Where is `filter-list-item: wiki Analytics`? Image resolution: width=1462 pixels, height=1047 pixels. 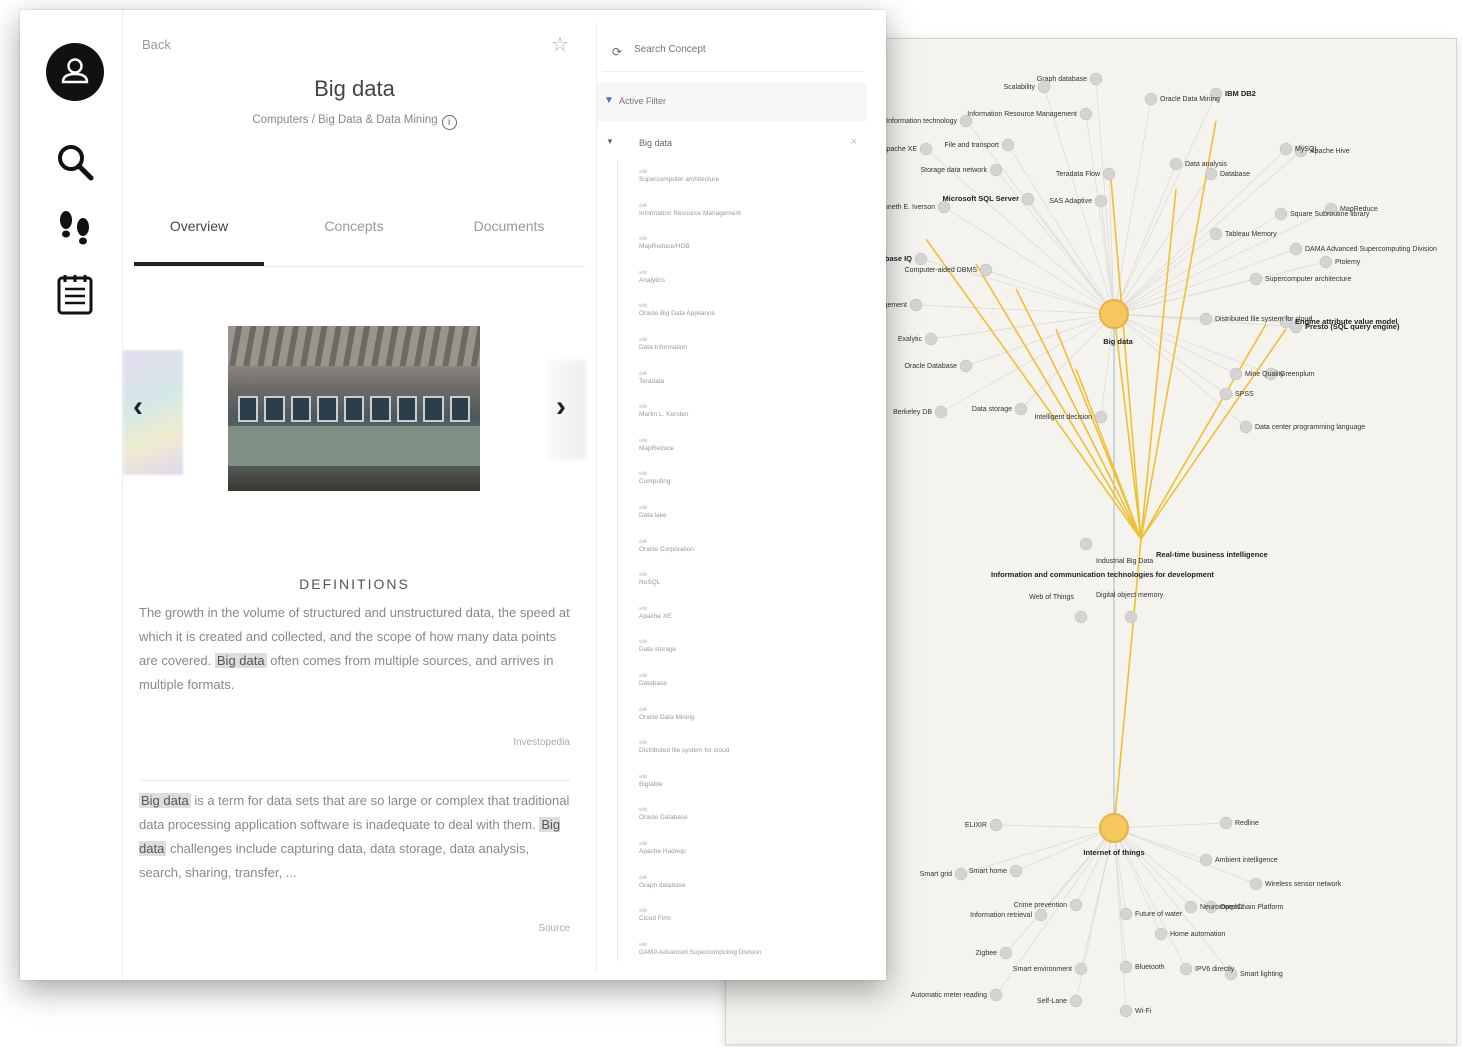 filter-list-item: wiki Analytics is located at coordinates (749, 277).